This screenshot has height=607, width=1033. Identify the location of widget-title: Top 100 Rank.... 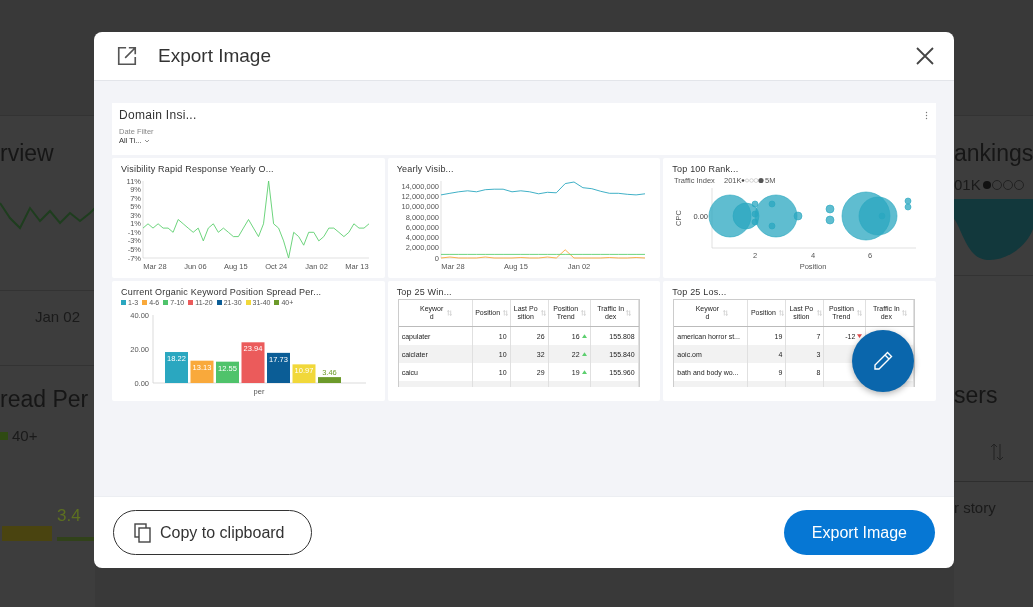
(706, 169).